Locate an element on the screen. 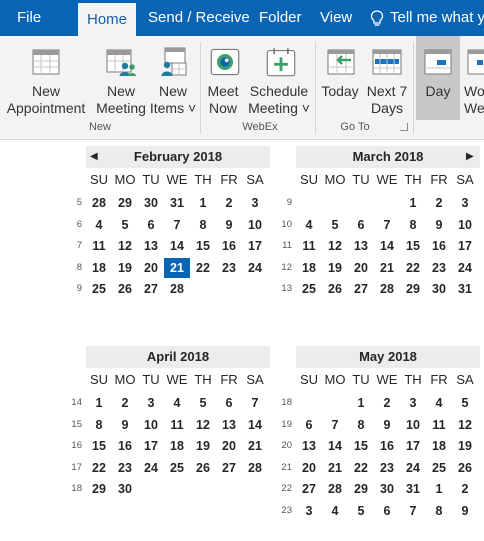  dialog-launcher-icon is located at coordinates (404, 127).